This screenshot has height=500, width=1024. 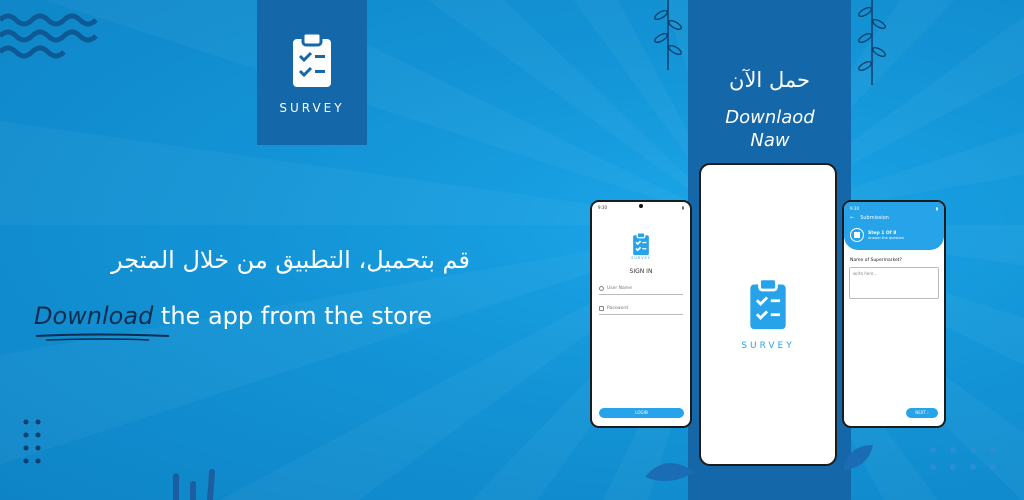 What do you see at coordinates (874, 218) in the screenshot?
I see `submission-title: Submission` at bounding box center [874, 218].